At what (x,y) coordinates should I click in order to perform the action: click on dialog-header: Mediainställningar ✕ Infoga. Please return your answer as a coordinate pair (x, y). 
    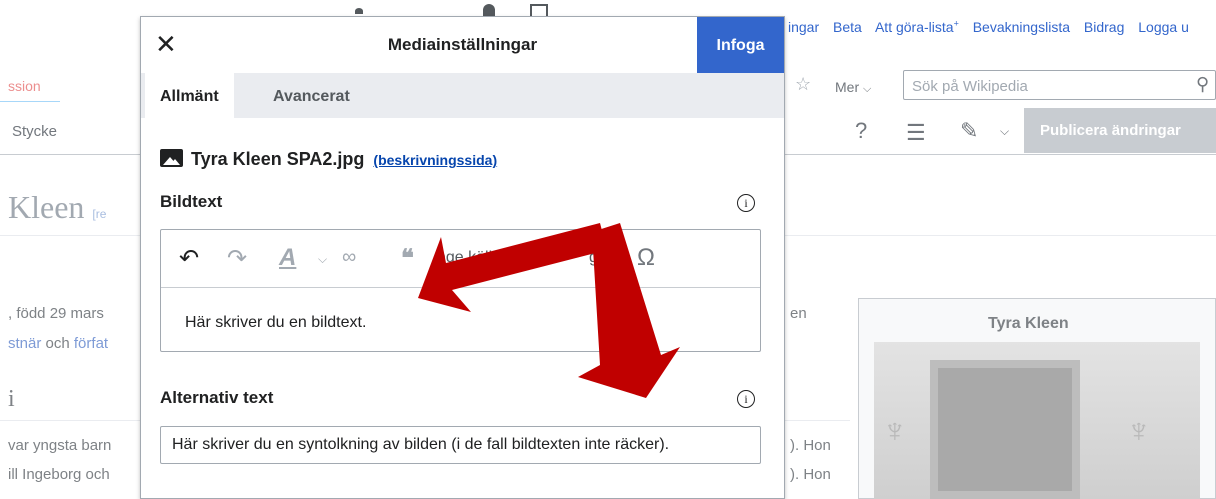
    Looking at the image, I should click on (462, 45).